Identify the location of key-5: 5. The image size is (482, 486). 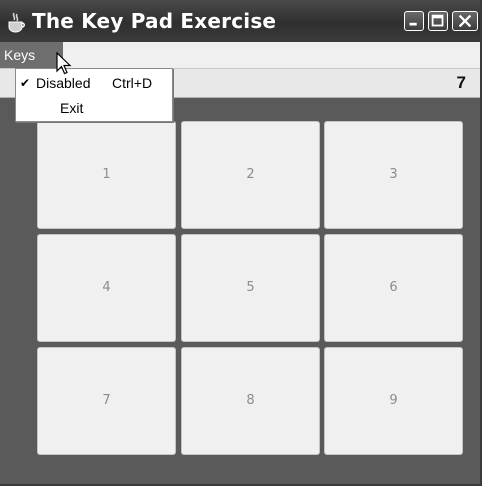
(250, 288).